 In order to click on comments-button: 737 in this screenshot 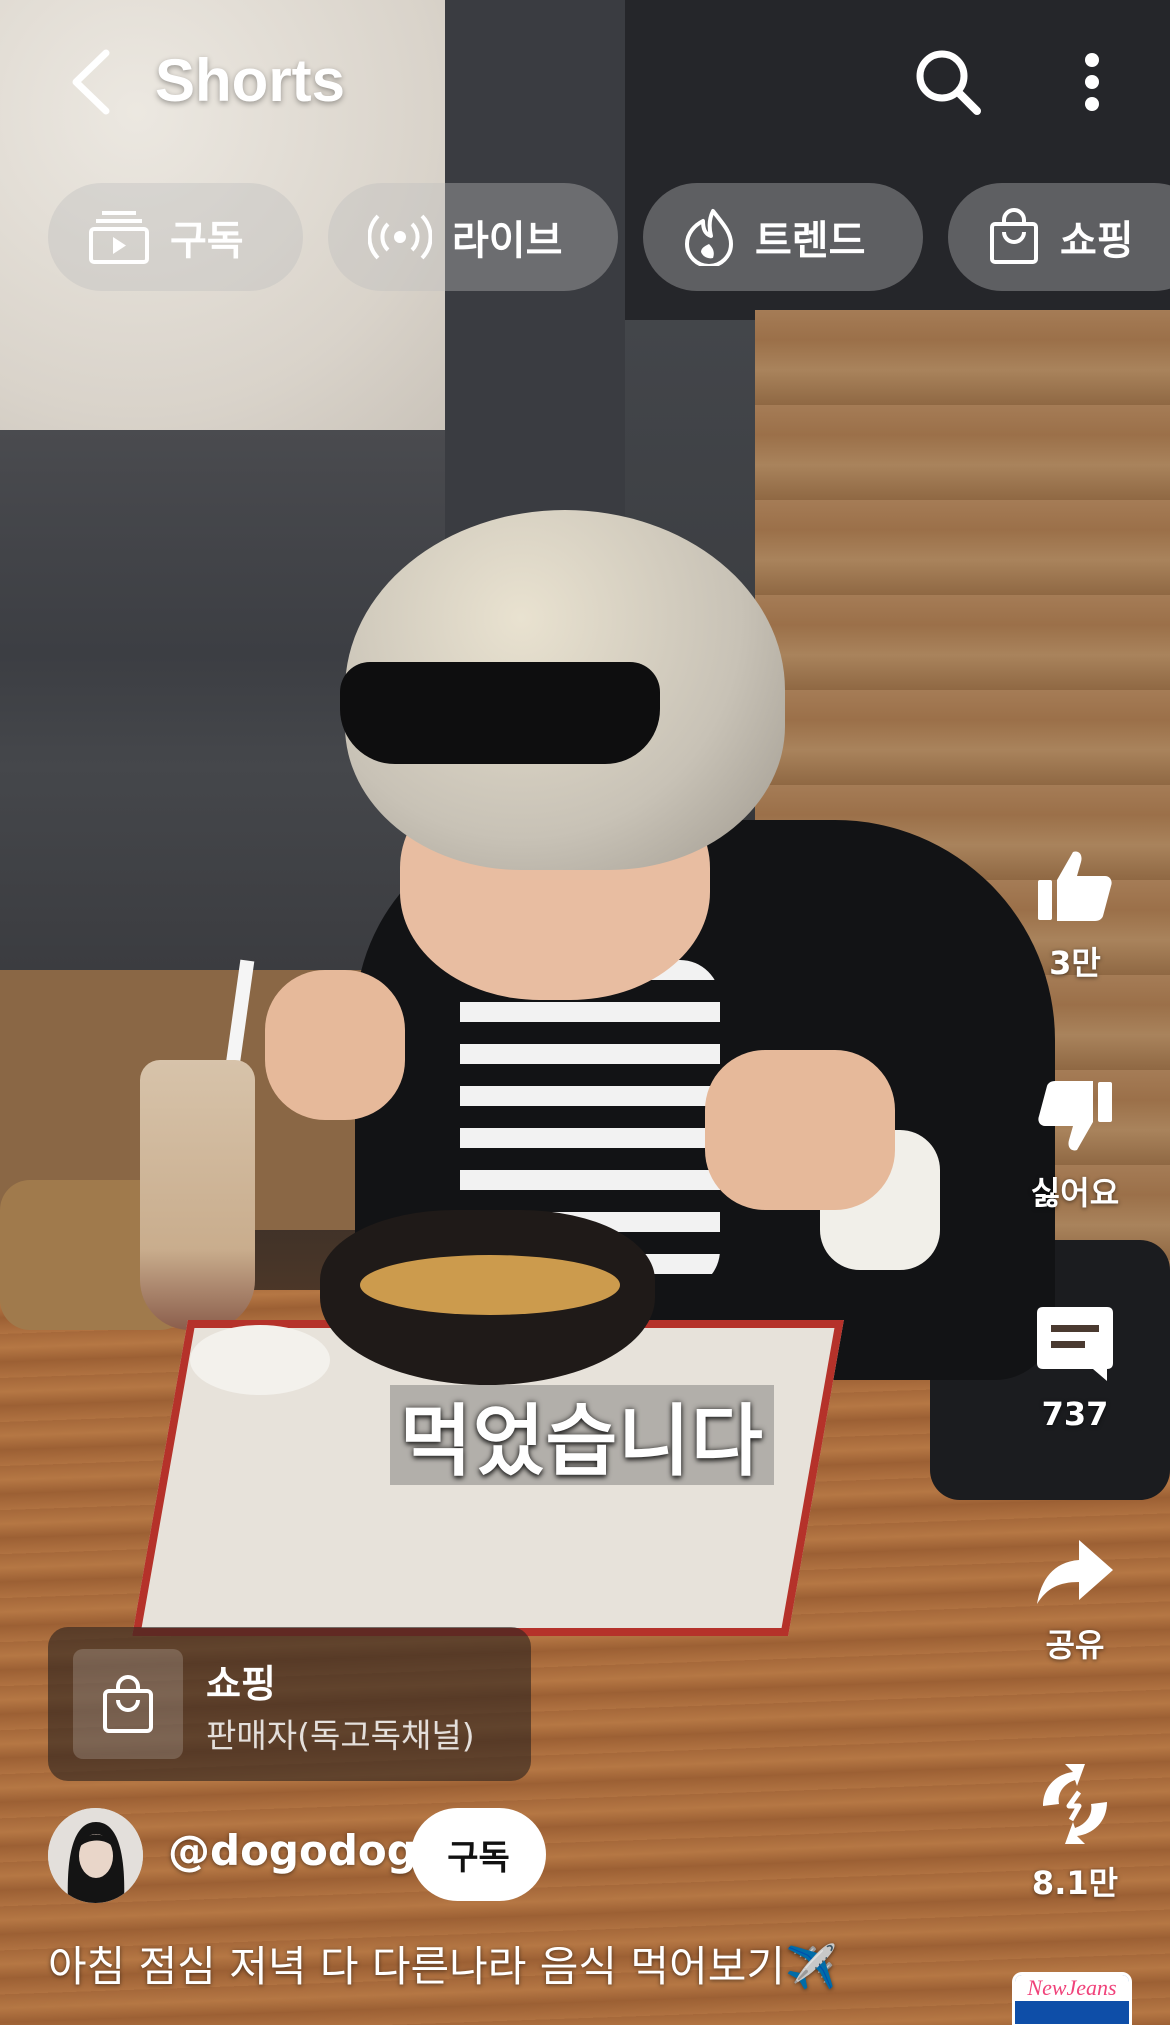, I will do `click(1075, 1368)`.